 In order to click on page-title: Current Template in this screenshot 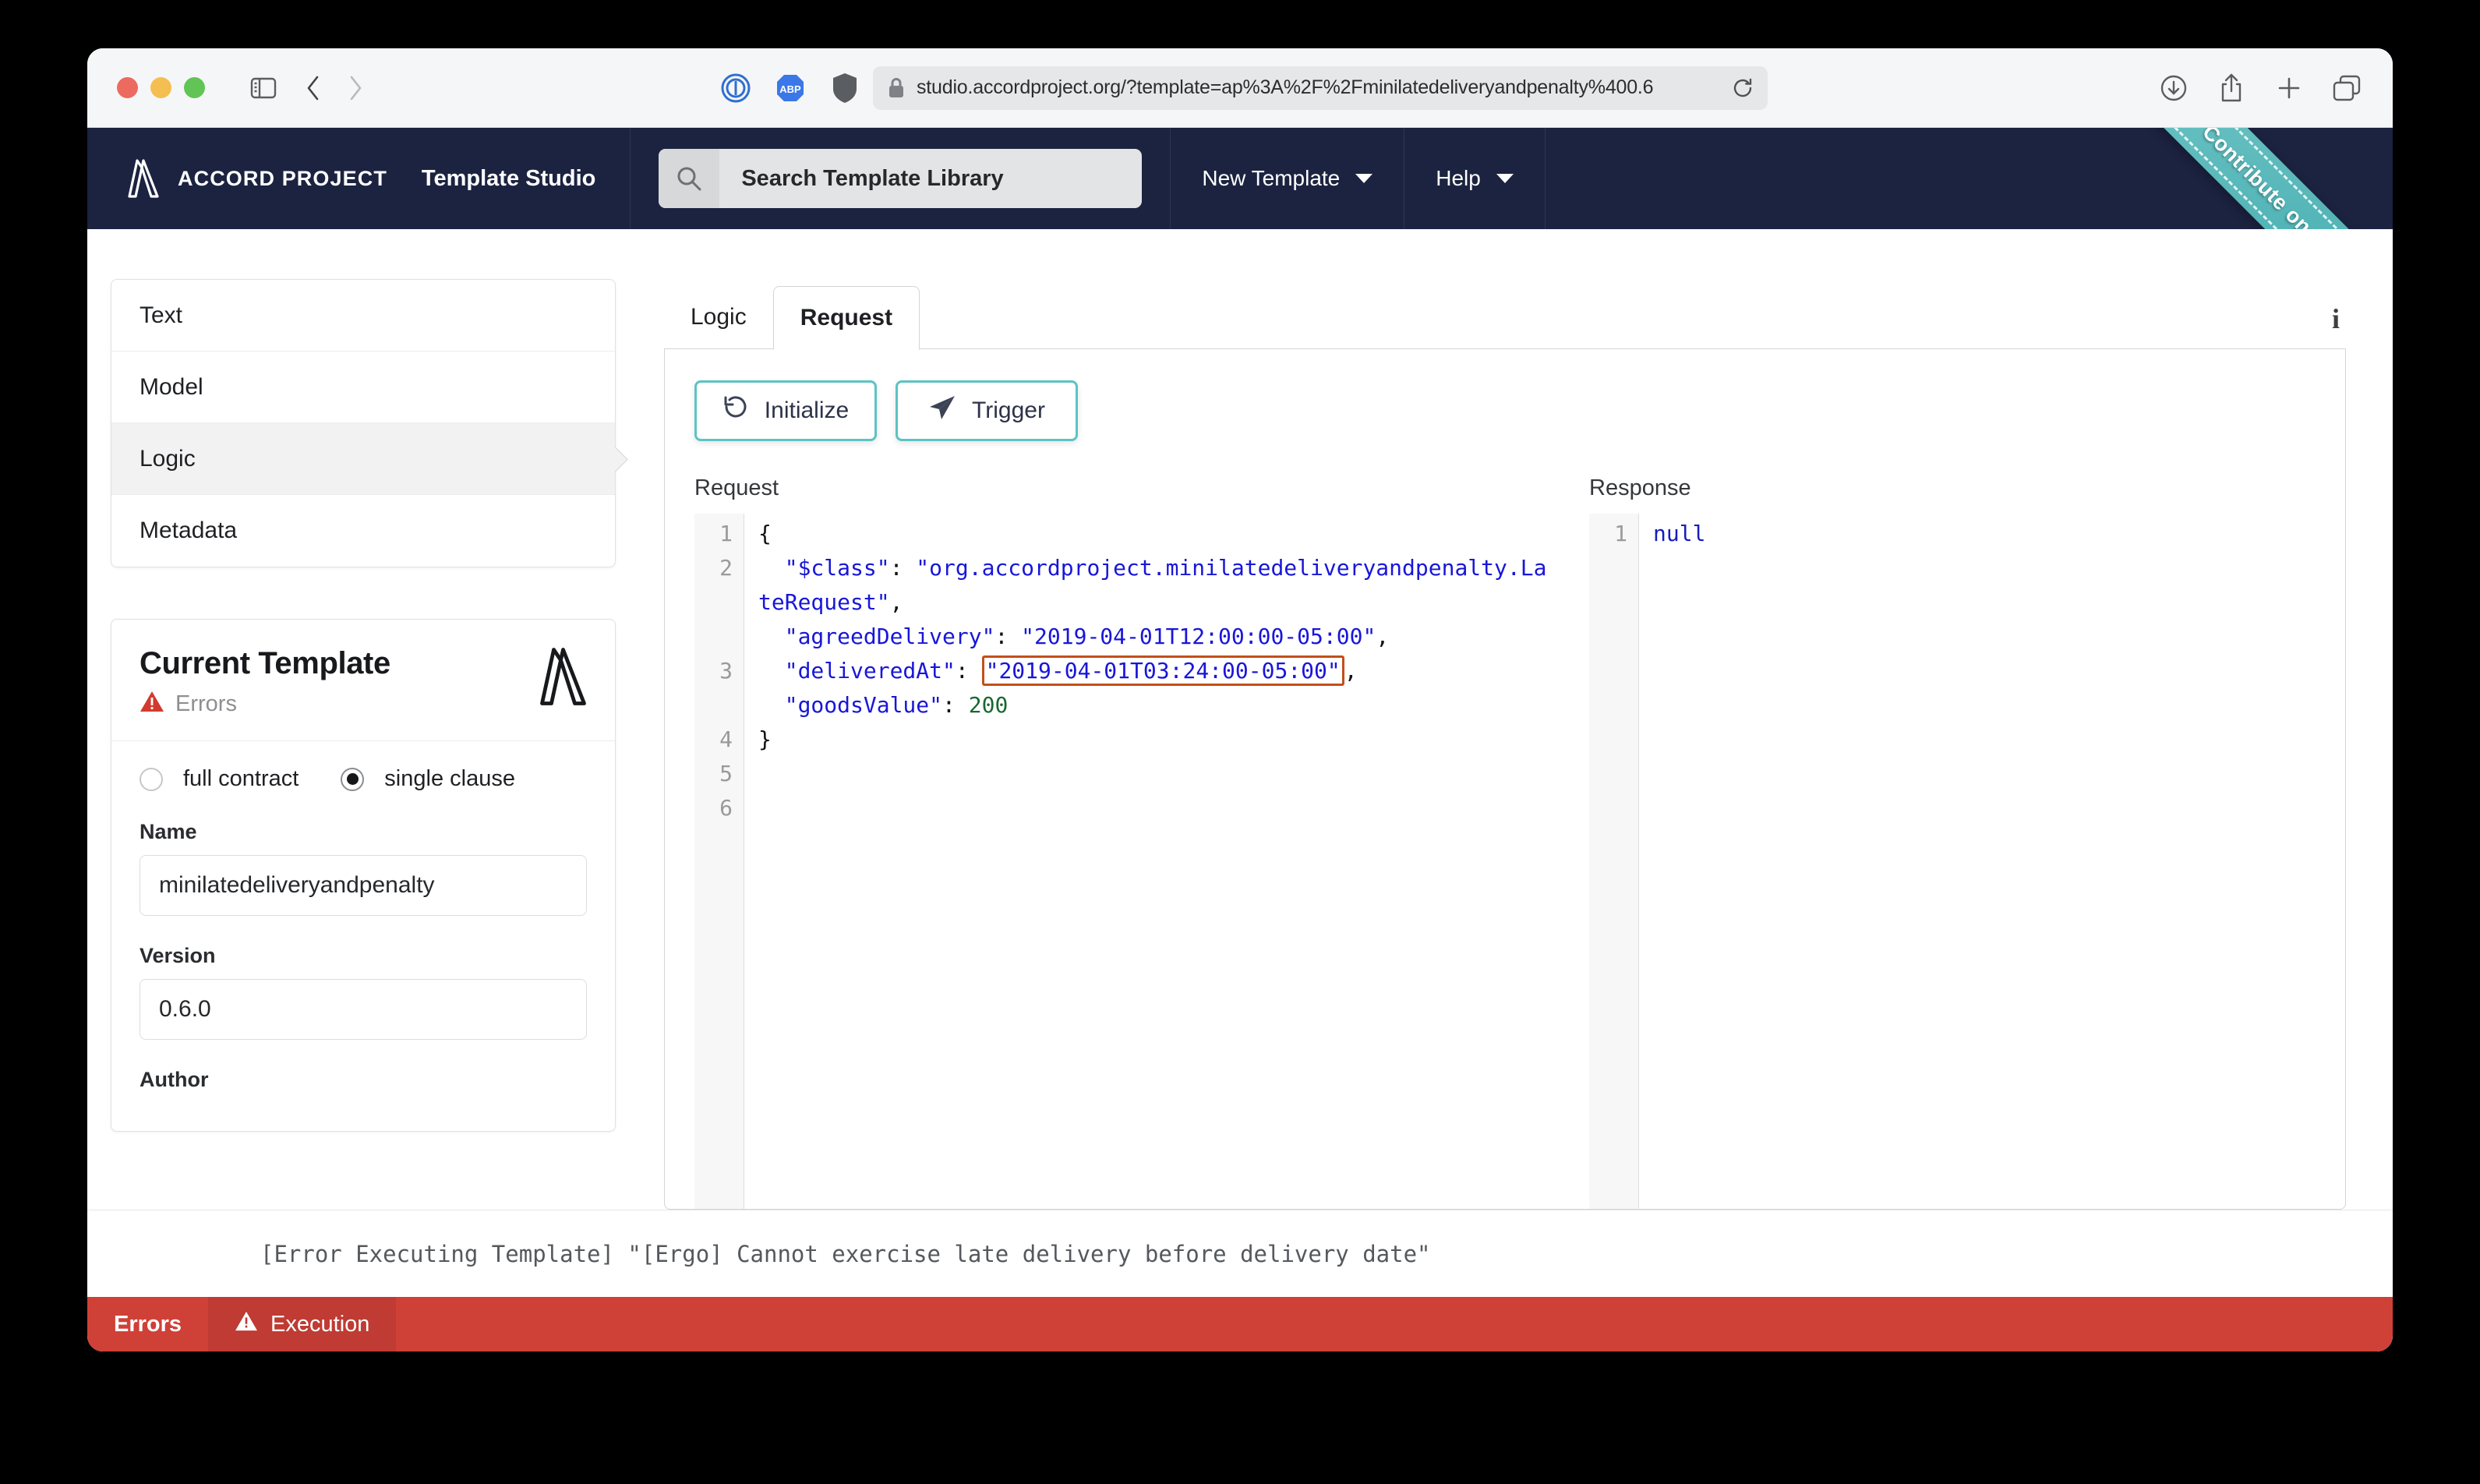, I will do `click(265, 663)`.